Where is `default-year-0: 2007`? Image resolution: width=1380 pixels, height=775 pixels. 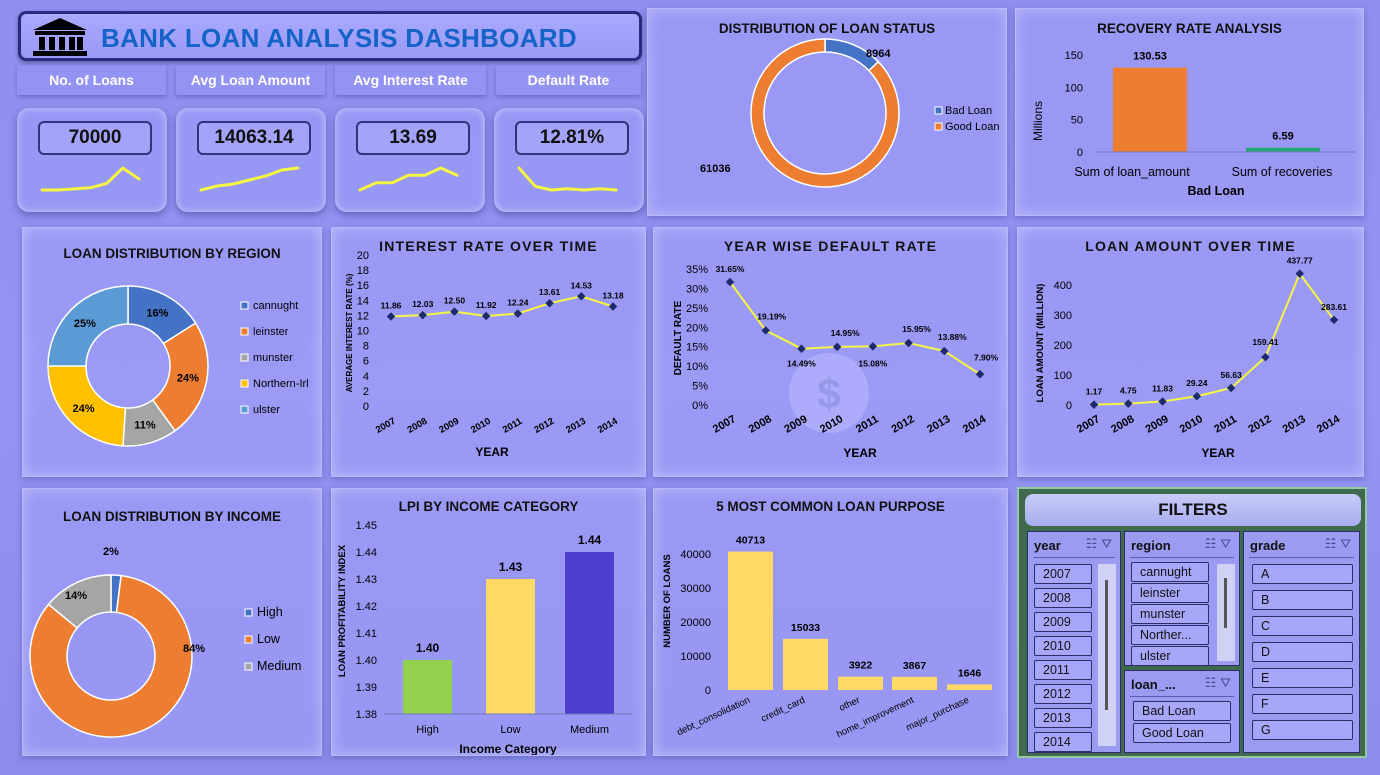 default-year-0: 2007 is located at coordinates (724, 424).